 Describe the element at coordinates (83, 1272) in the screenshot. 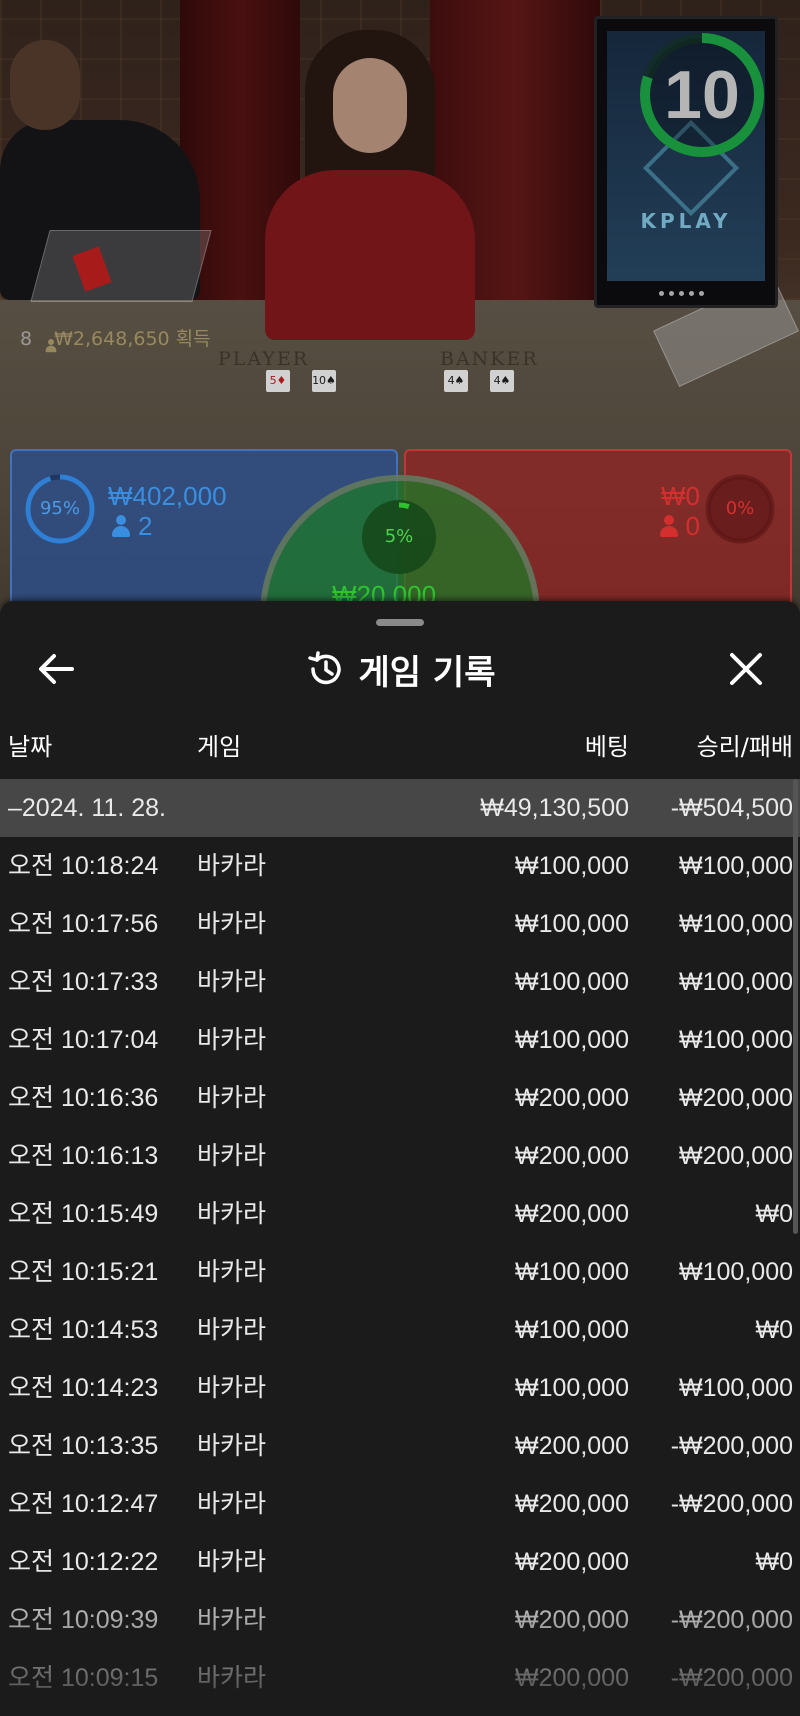

I see `row-time: 오전 10:15:21` at that location.